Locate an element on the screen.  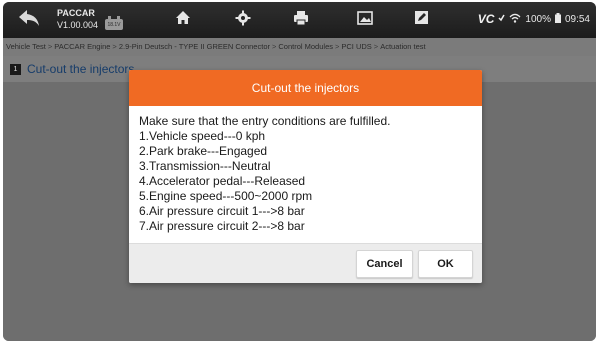
dialog-line: 6.Air pressure circuit 1--->8 bar is located at coordinates (222, 211).